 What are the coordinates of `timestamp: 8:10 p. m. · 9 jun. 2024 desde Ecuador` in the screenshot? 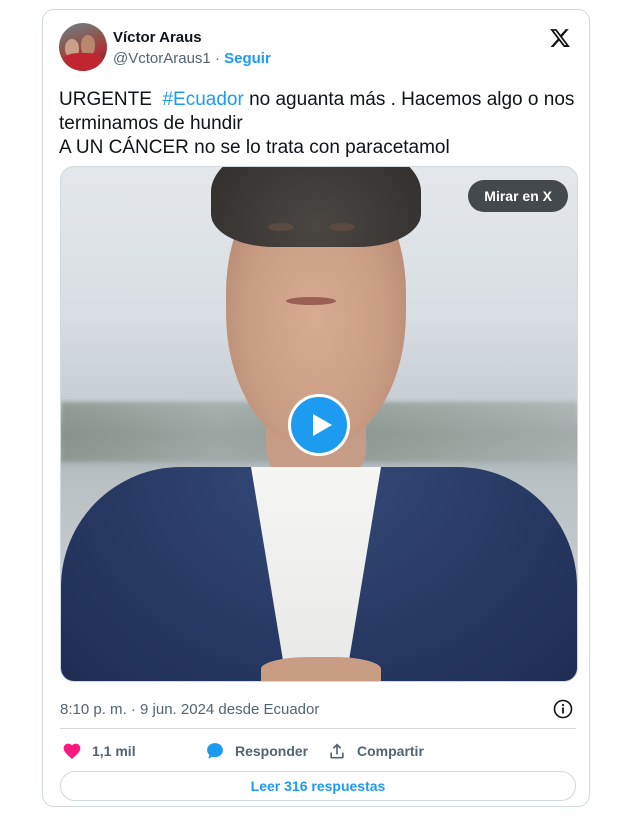 It's located at (189, 709).